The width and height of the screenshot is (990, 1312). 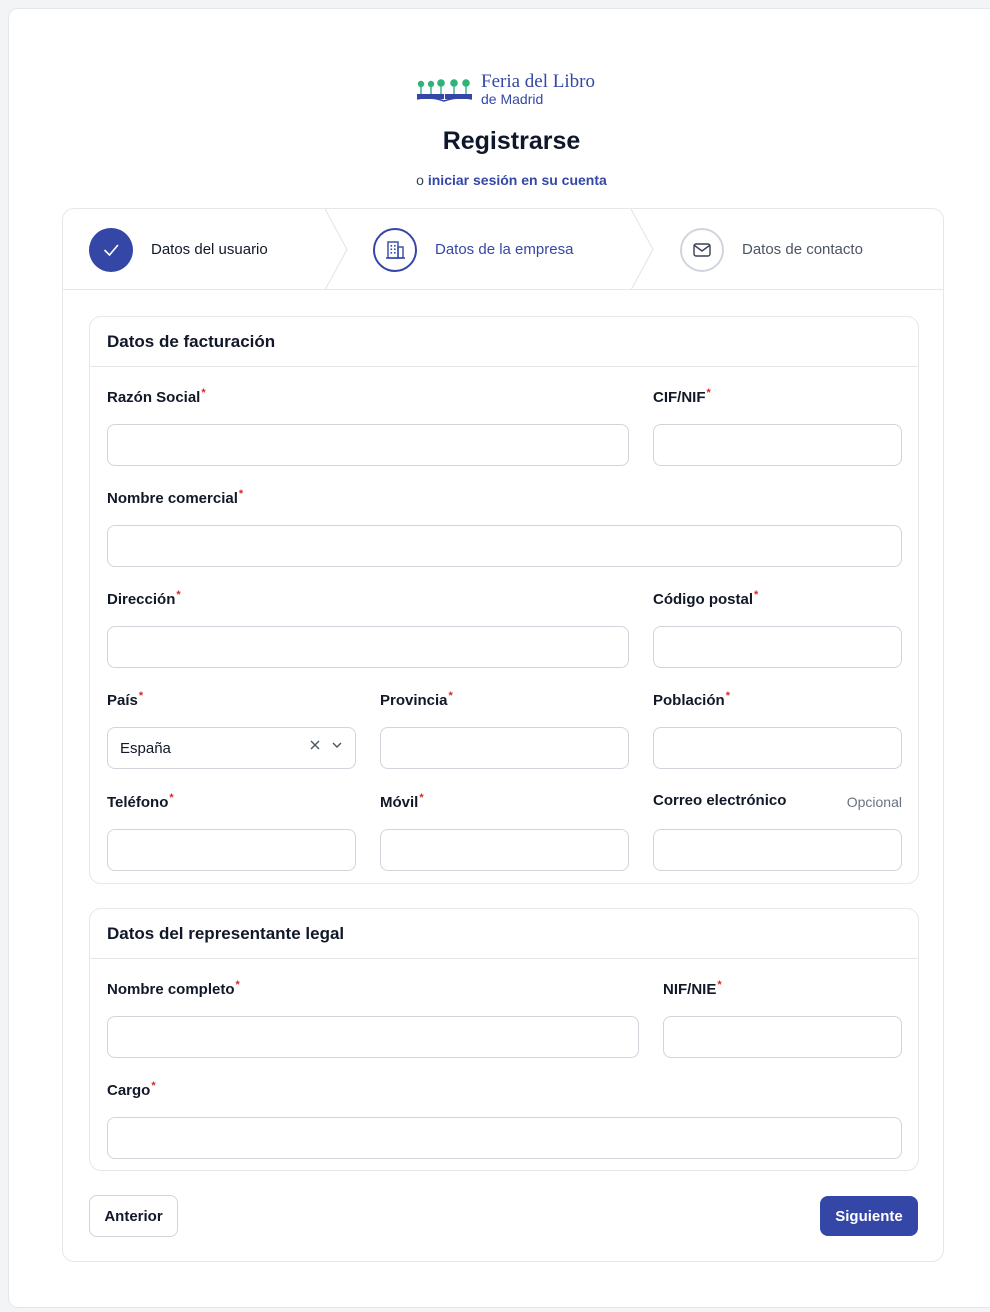 What do you see at coordinates (399, 802) in the screenshot?
I see `field-label: Móvil` at bounding box center [399, 802].